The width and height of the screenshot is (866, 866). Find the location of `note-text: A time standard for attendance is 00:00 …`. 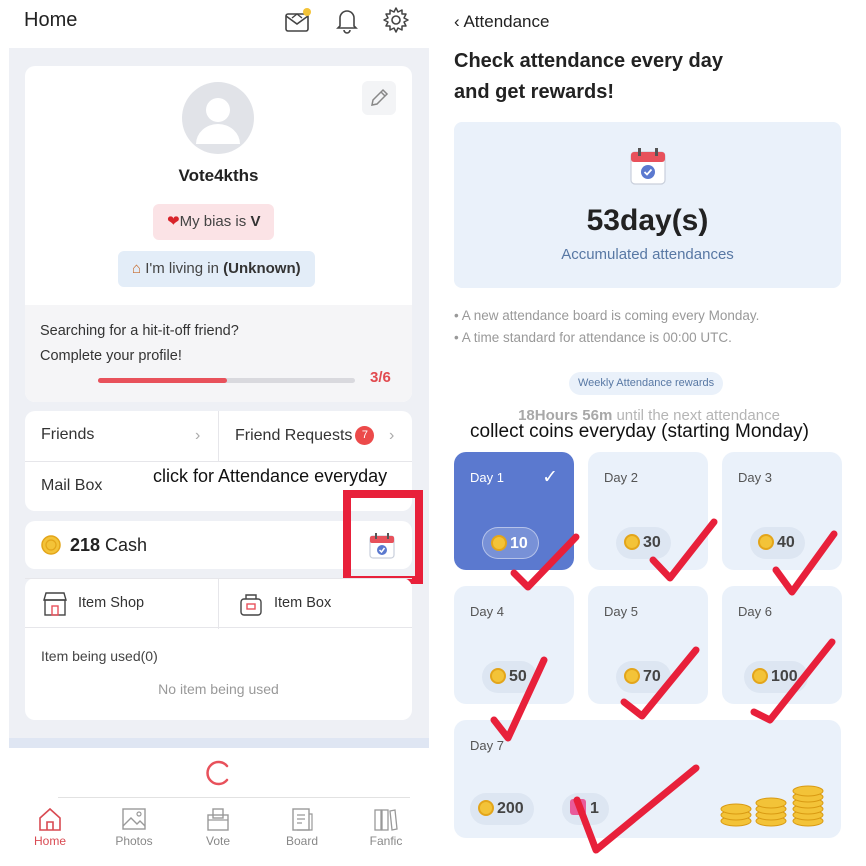

note-text: A time standard for attendance is 00:00 … is located at coordinates (596, 337).